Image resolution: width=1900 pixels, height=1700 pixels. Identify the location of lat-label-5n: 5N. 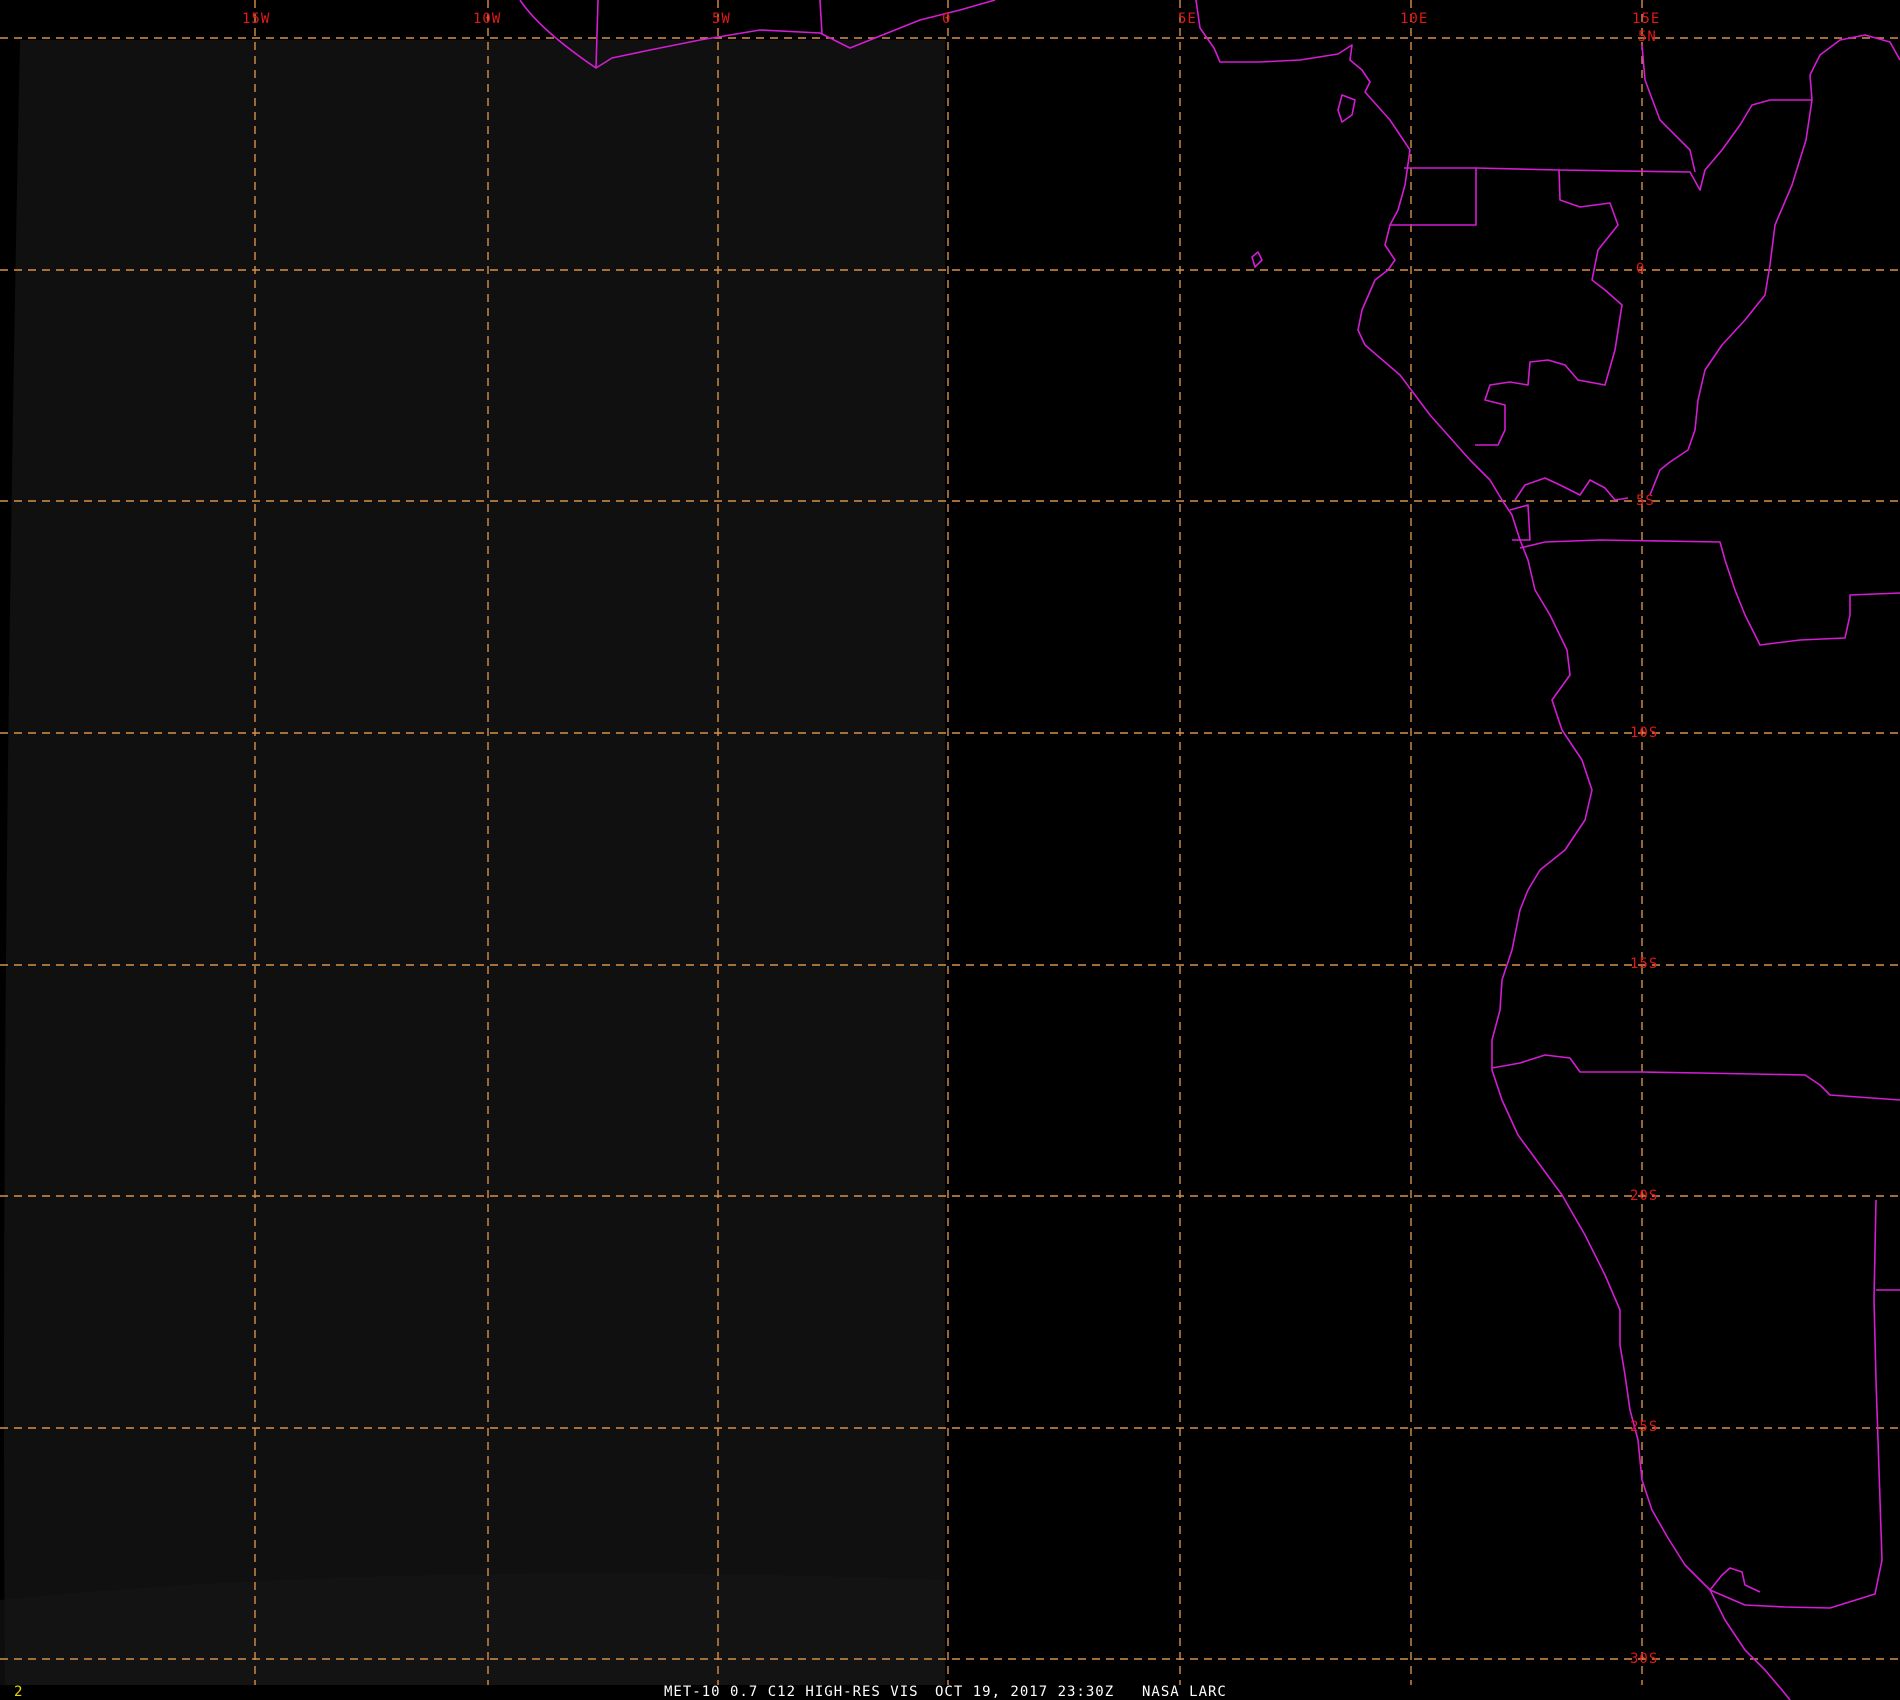
(1647, 37).